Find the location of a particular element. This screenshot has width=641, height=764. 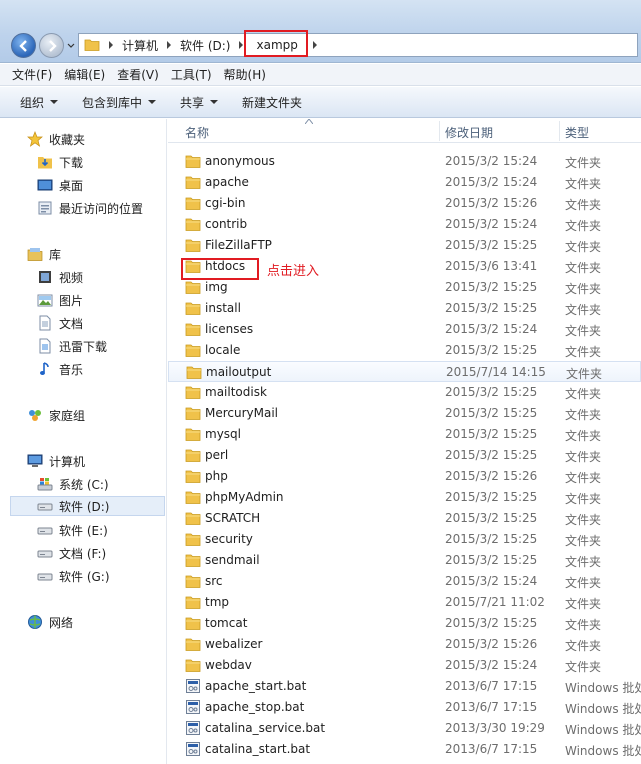

column-header-date: 修改日期 is located at coordinates (469, 132).